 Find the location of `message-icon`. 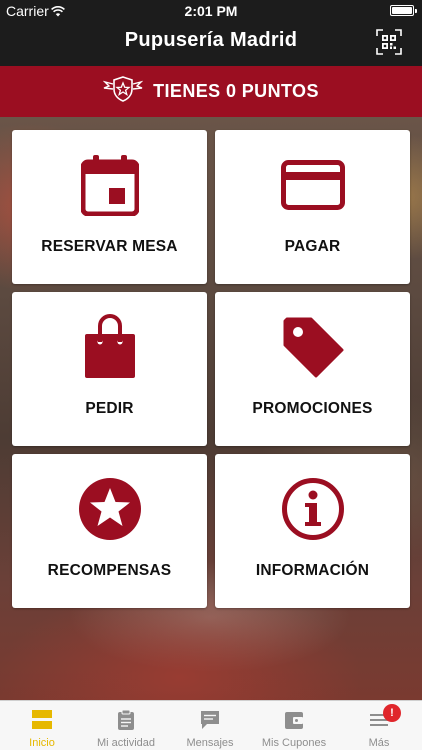

message-icon is located at coordinates (210, 721).